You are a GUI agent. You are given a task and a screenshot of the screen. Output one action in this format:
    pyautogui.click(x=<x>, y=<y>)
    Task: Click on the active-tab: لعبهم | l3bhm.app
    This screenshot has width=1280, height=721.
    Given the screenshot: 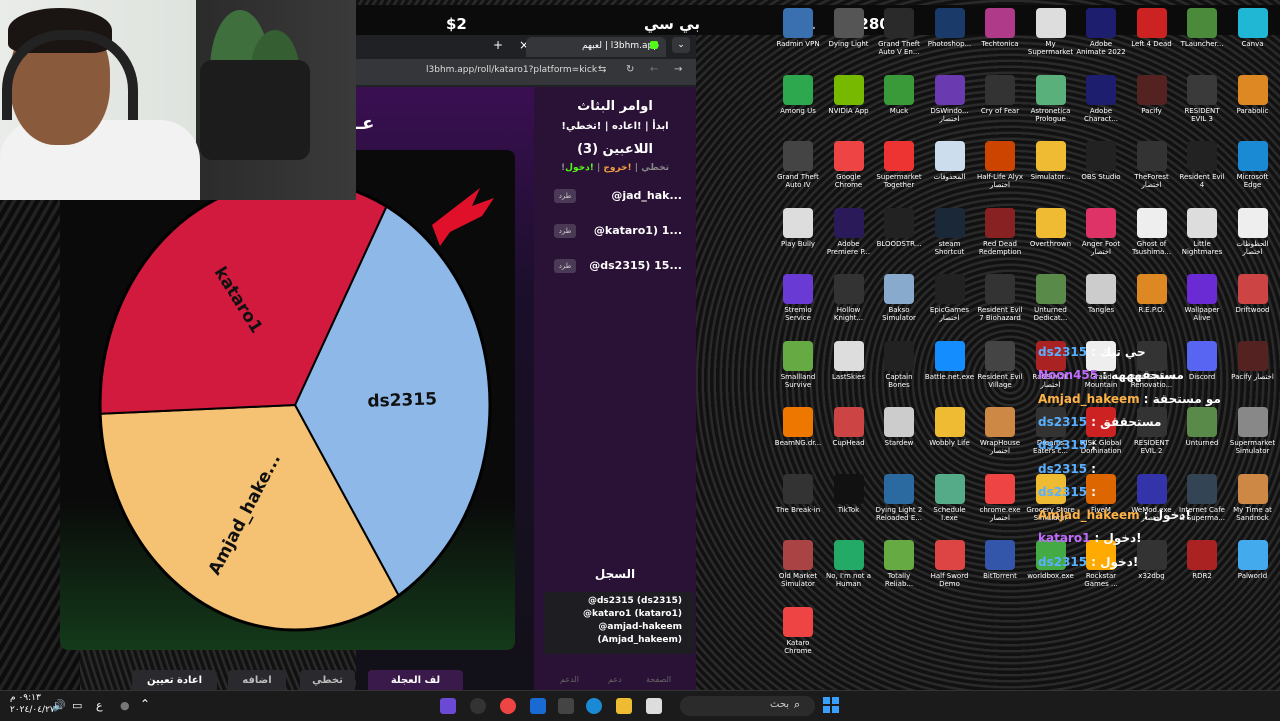 What is the action you would take?
    pyautogui.click(x=596, y=47)
    